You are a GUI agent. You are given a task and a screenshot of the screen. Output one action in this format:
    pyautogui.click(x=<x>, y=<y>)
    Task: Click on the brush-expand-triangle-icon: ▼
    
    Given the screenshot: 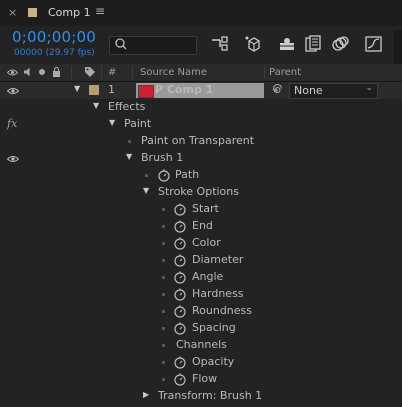 What is the action you would take?
    pyautogui.click(x=129, y=156)
    